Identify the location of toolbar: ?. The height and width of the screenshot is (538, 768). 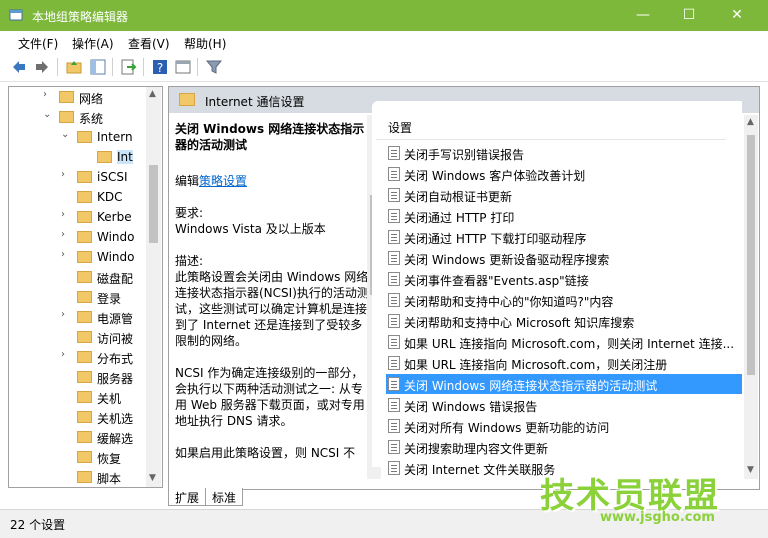
(384, 67).